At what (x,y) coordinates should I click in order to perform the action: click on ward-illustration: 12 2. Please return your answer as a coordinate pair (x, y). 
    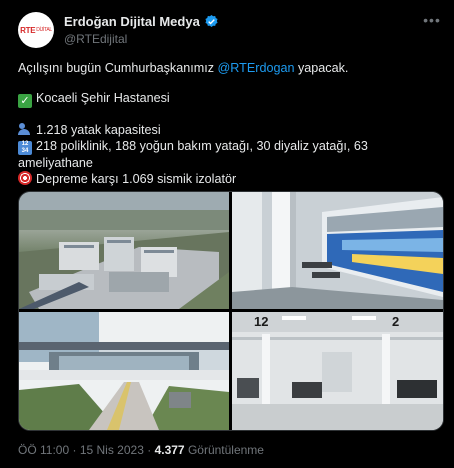
    Looking at the image, I should click on (337, 371).